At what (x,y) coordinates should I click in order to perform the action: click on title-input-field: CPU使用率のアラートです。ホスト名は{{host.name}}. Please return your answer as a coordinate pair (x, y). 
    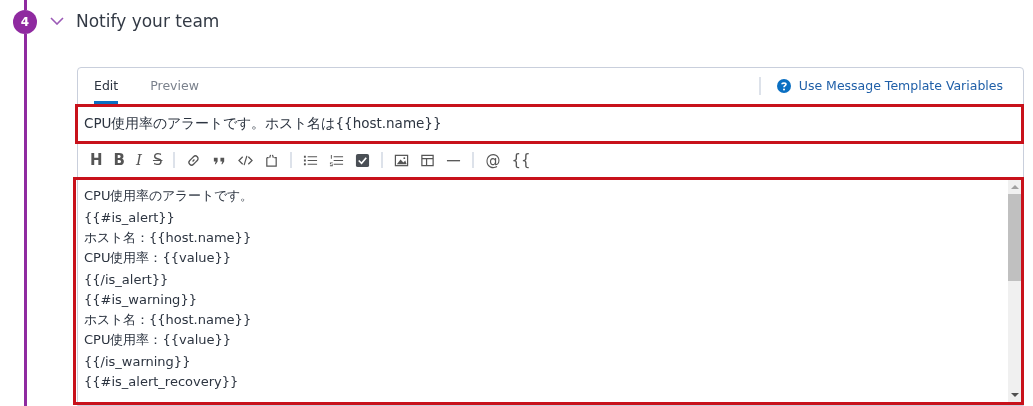
    Looking at the image, I should click on (549, 123).